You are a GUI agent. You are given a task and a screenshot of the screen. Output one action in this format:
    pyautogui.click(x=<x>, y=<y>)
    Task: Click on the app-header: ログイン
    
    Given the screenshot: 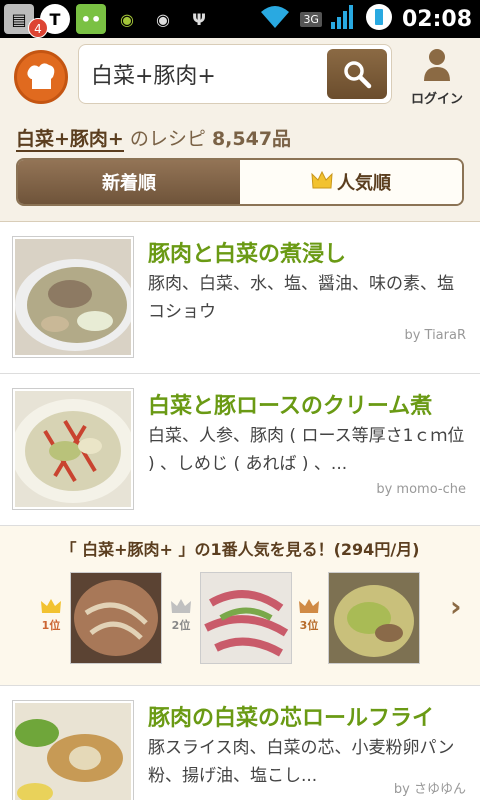 What is the action you would take?
    pyautogui.click(x=240, y=75)
    